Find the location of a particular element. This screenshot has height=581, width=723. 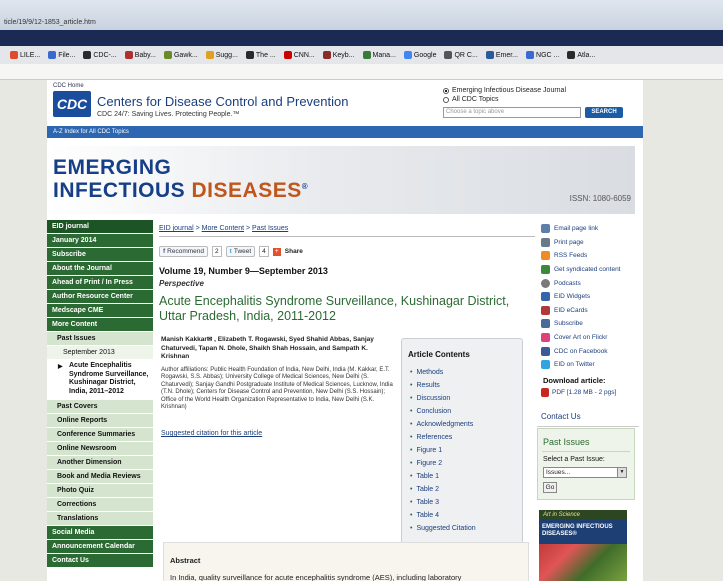

email-page-label: Email page link is located at coordinates (576, 229).